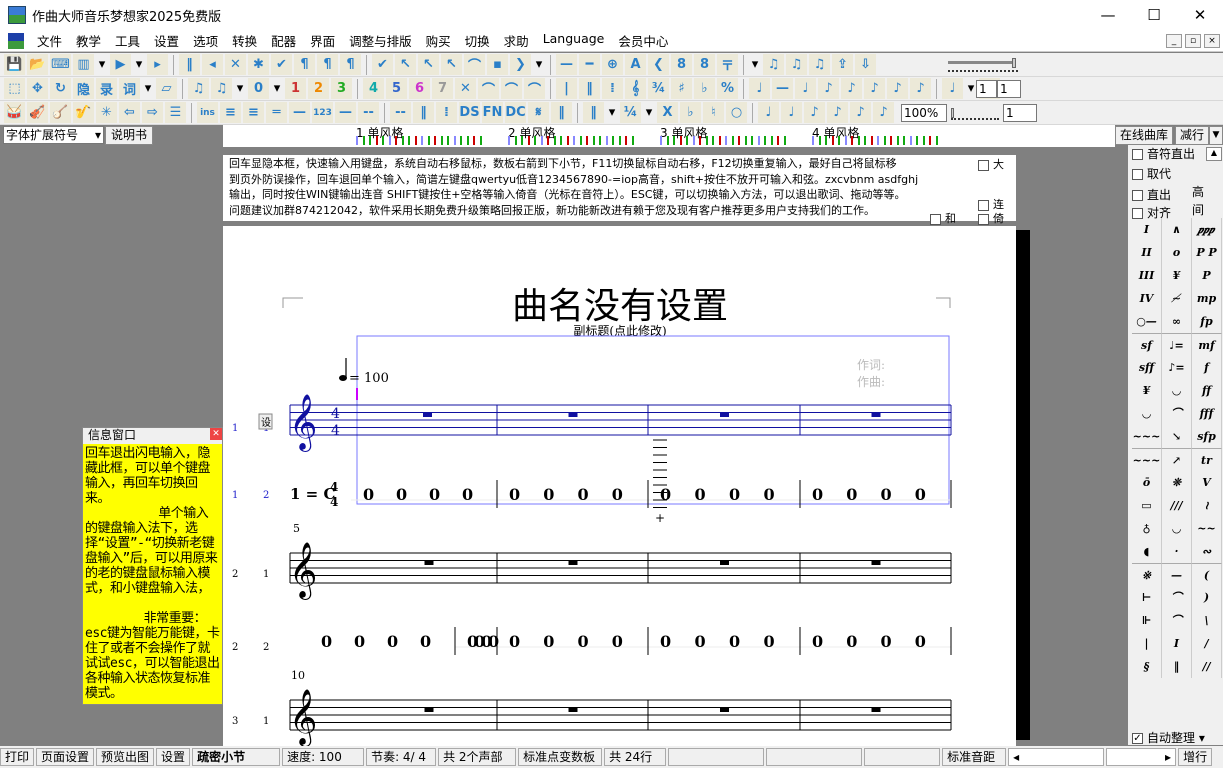  What do you see at coordinates (1147, 344) in the screenshot?
I see `palette-symbol-button: sf` at bounding box center [1147, 344].